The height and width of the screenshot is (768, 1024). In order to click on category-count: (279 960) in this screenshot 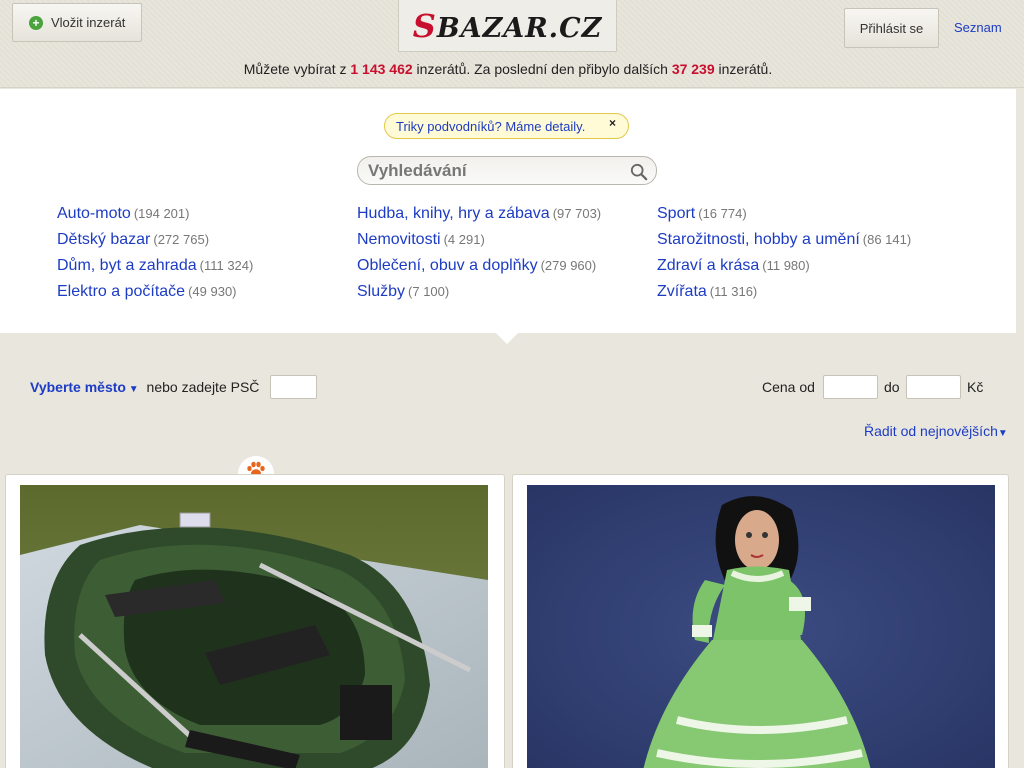, I will do `click(568, 265)`.